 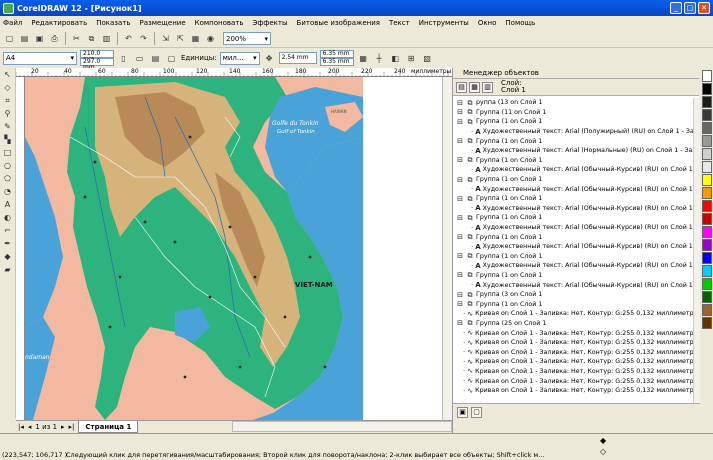 I want to click on new-icon: ▢, so click(x=9, y=38).